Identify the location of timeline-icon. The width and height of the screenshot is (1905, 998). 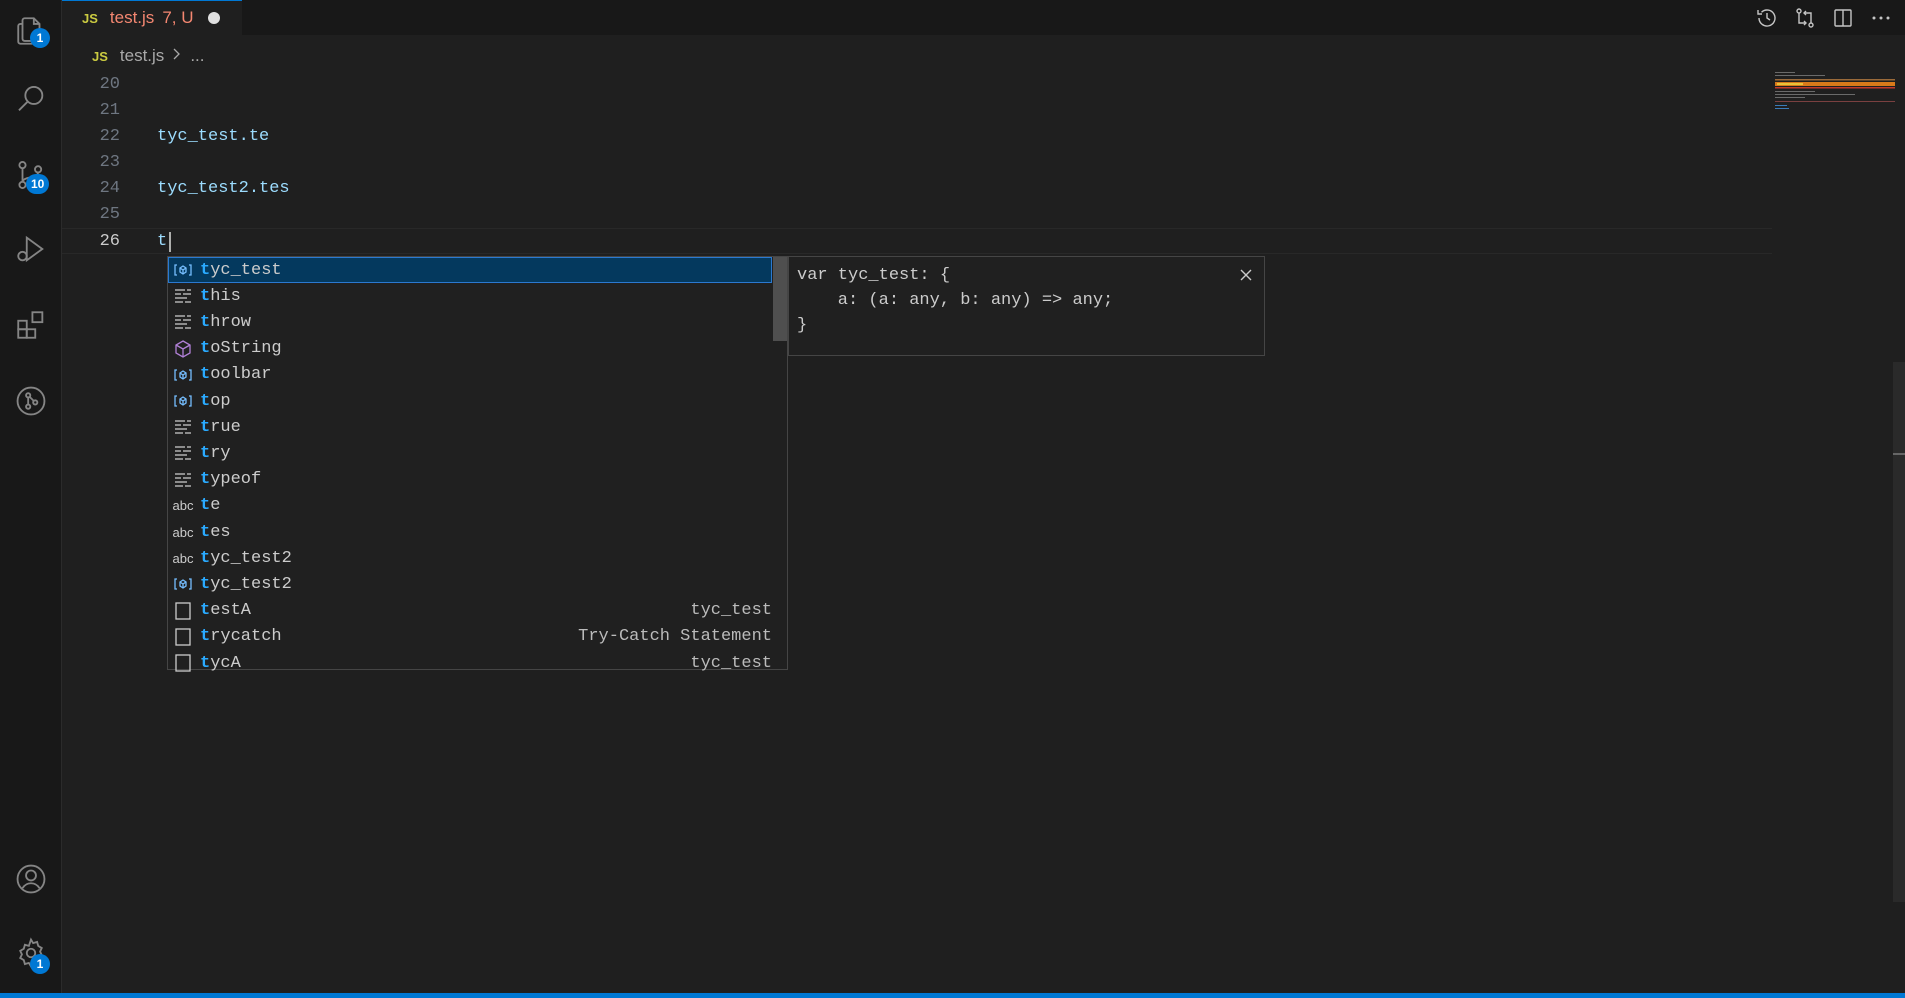
(1767, 18).